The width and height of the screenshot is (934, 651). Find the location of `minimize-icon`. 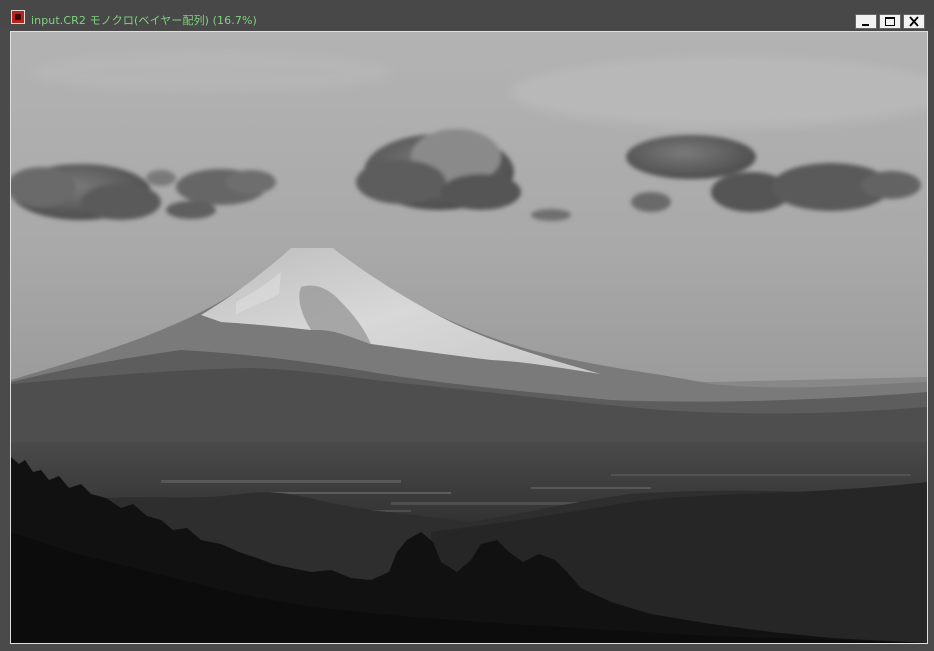

minimize-icon is located at coordinates (865, 25).